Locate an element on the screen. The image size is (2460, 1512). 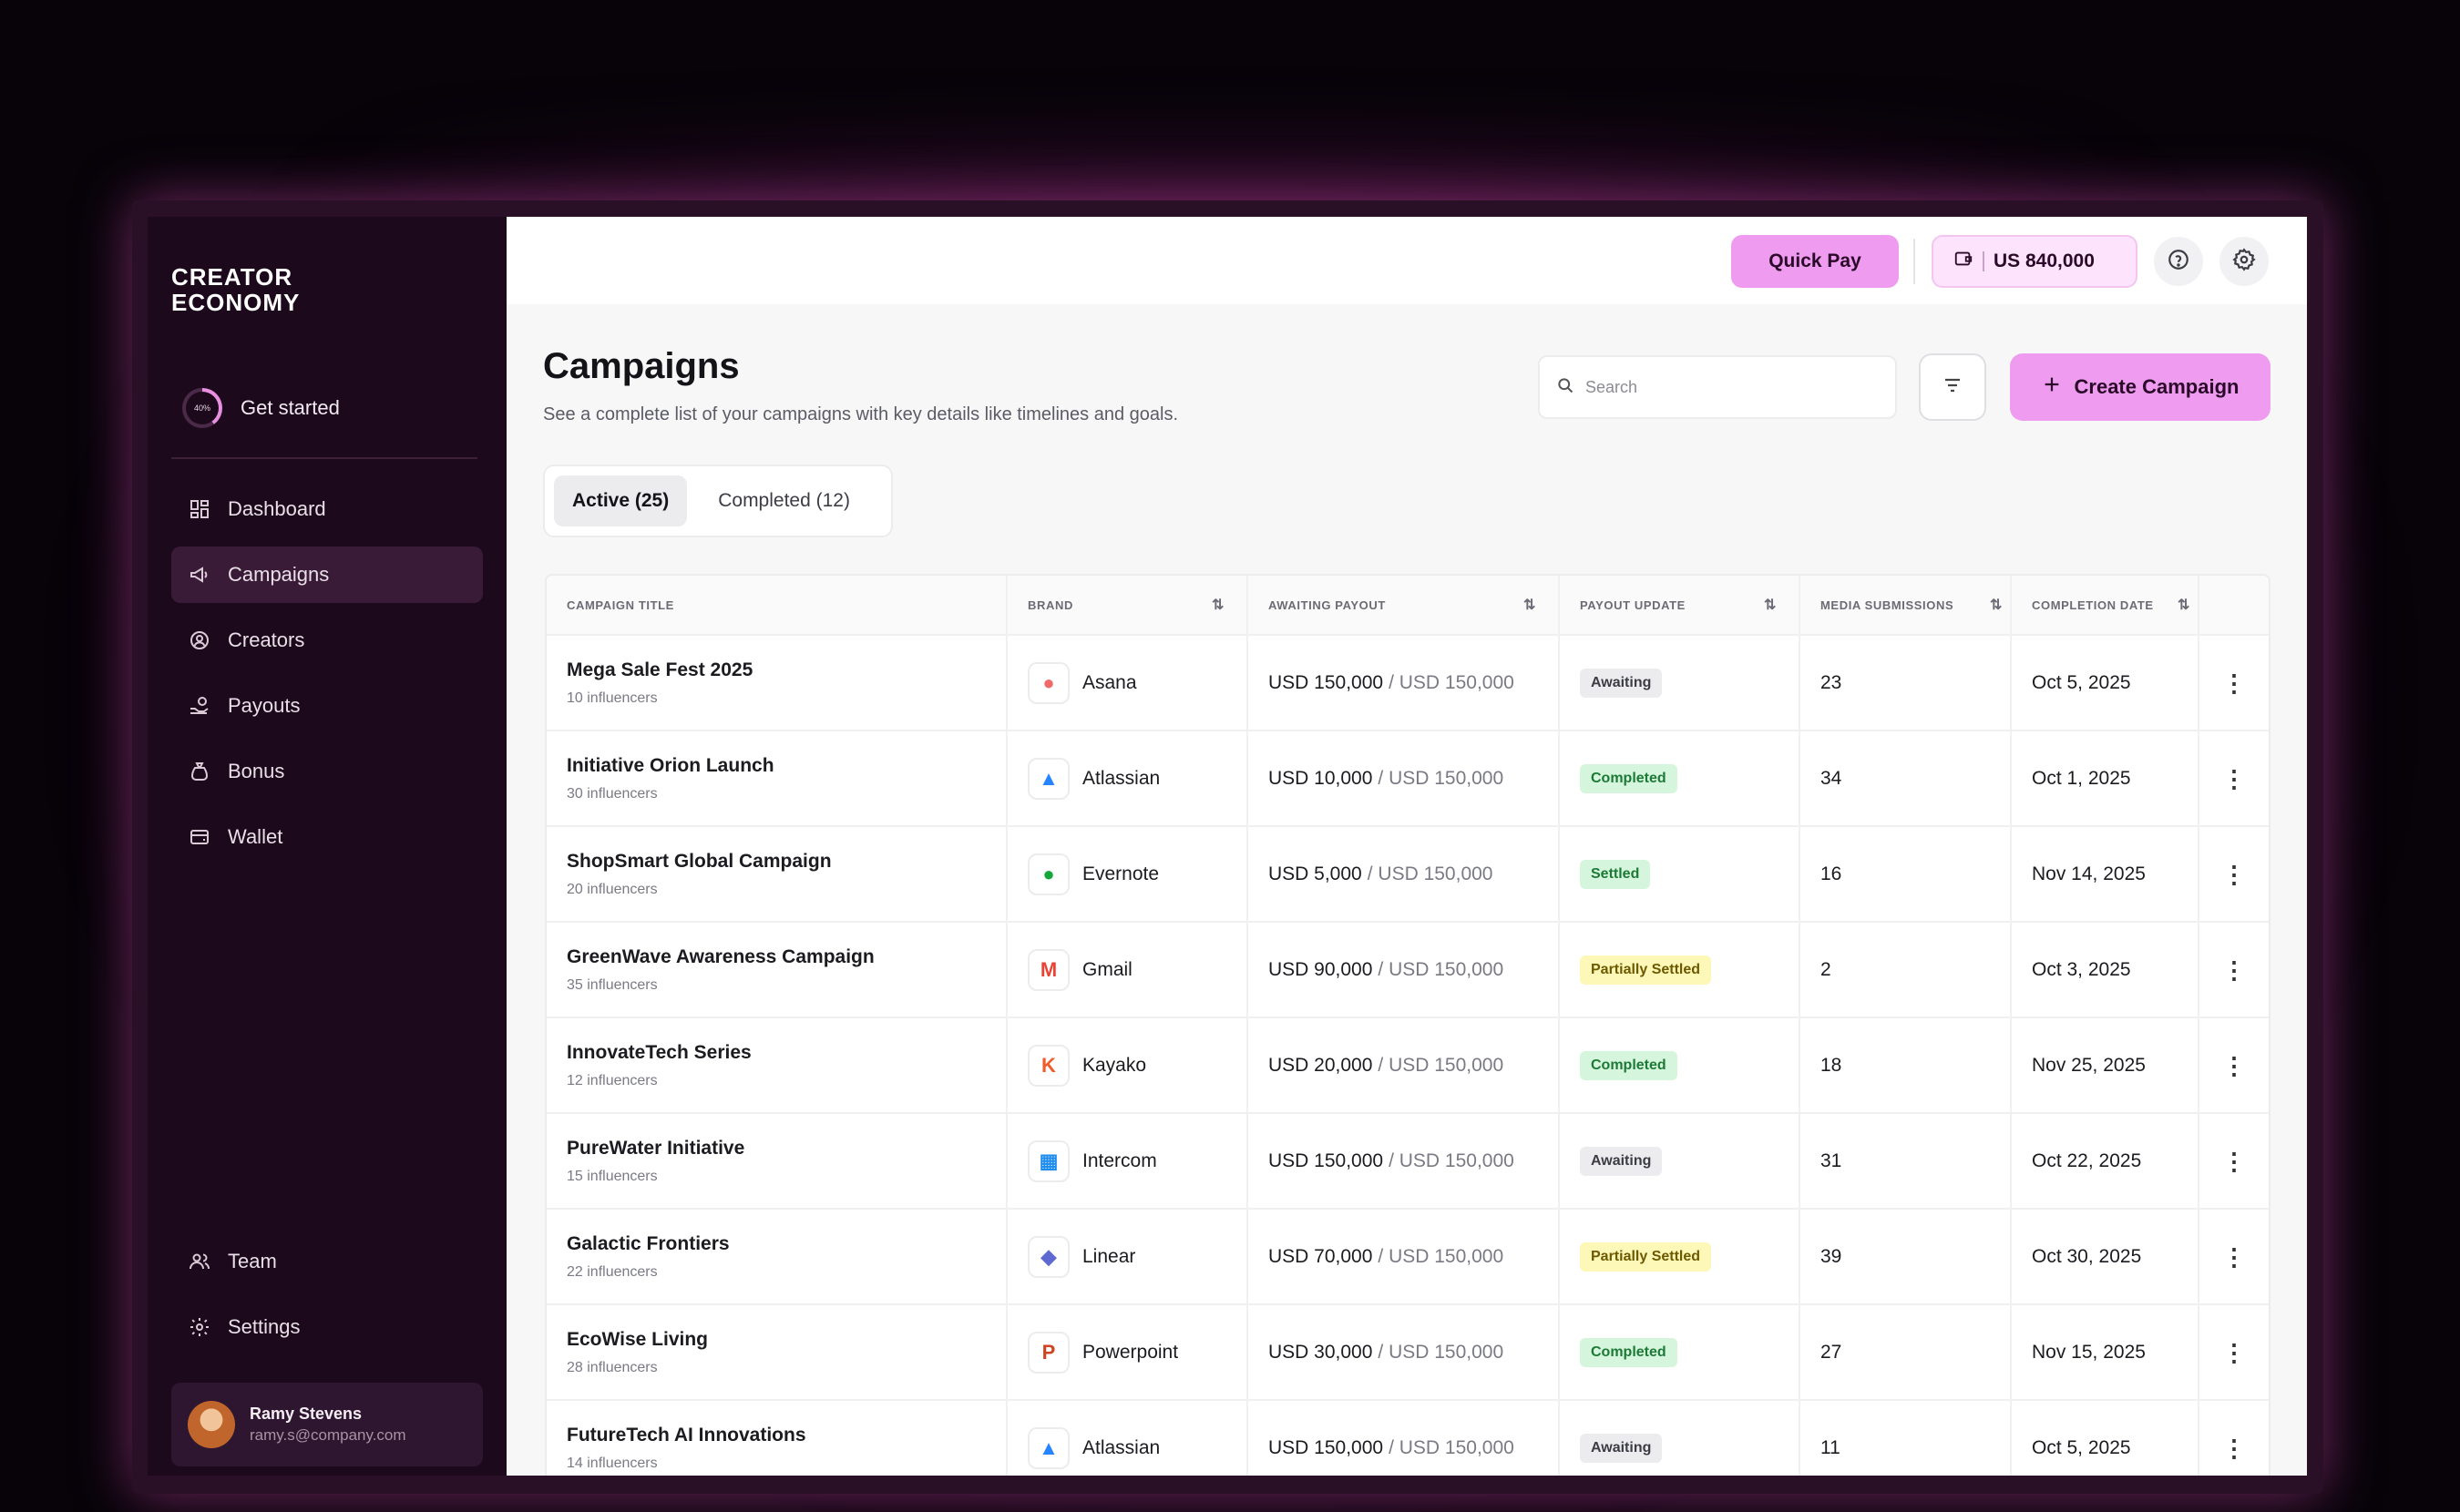
column-header-brand: Brand ⇅ is located at coordinates (1128, 605).